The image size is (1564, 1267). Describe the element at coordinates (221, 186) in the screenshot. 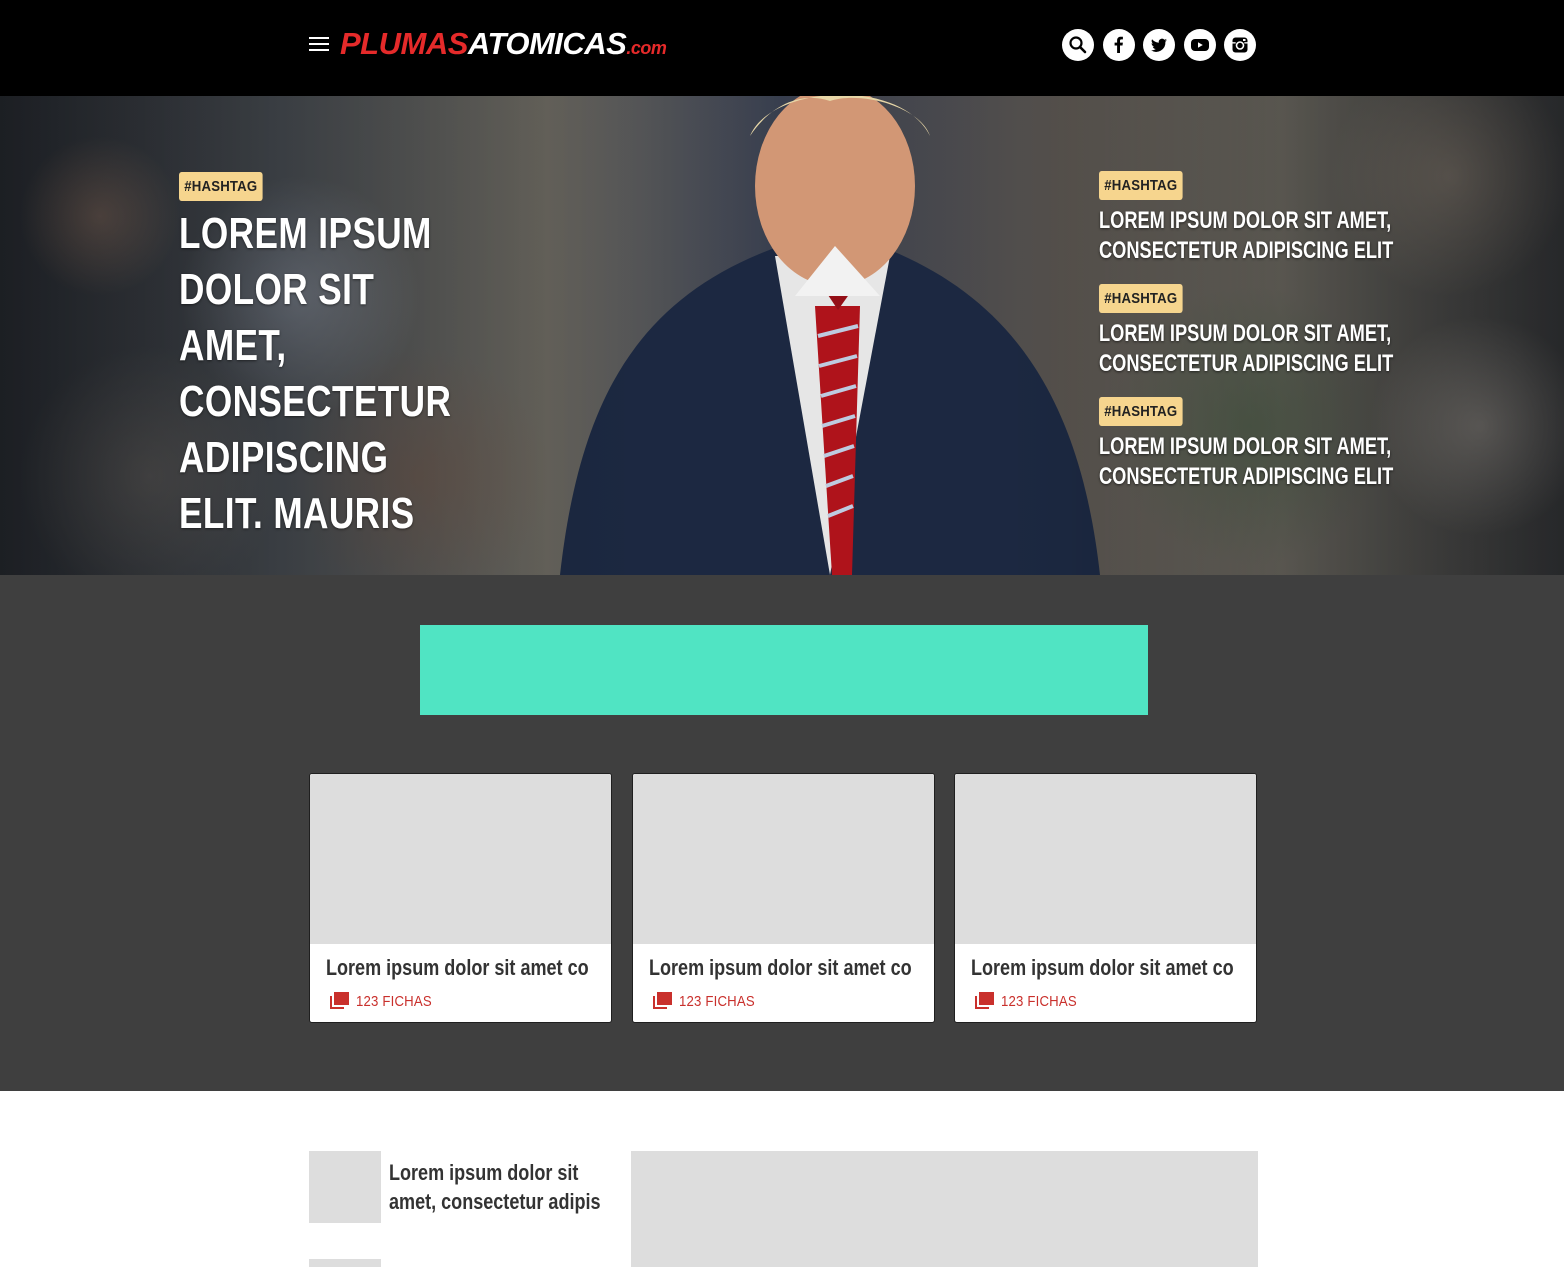

I see `hero-main-tag: #HASHTAG` at that location.